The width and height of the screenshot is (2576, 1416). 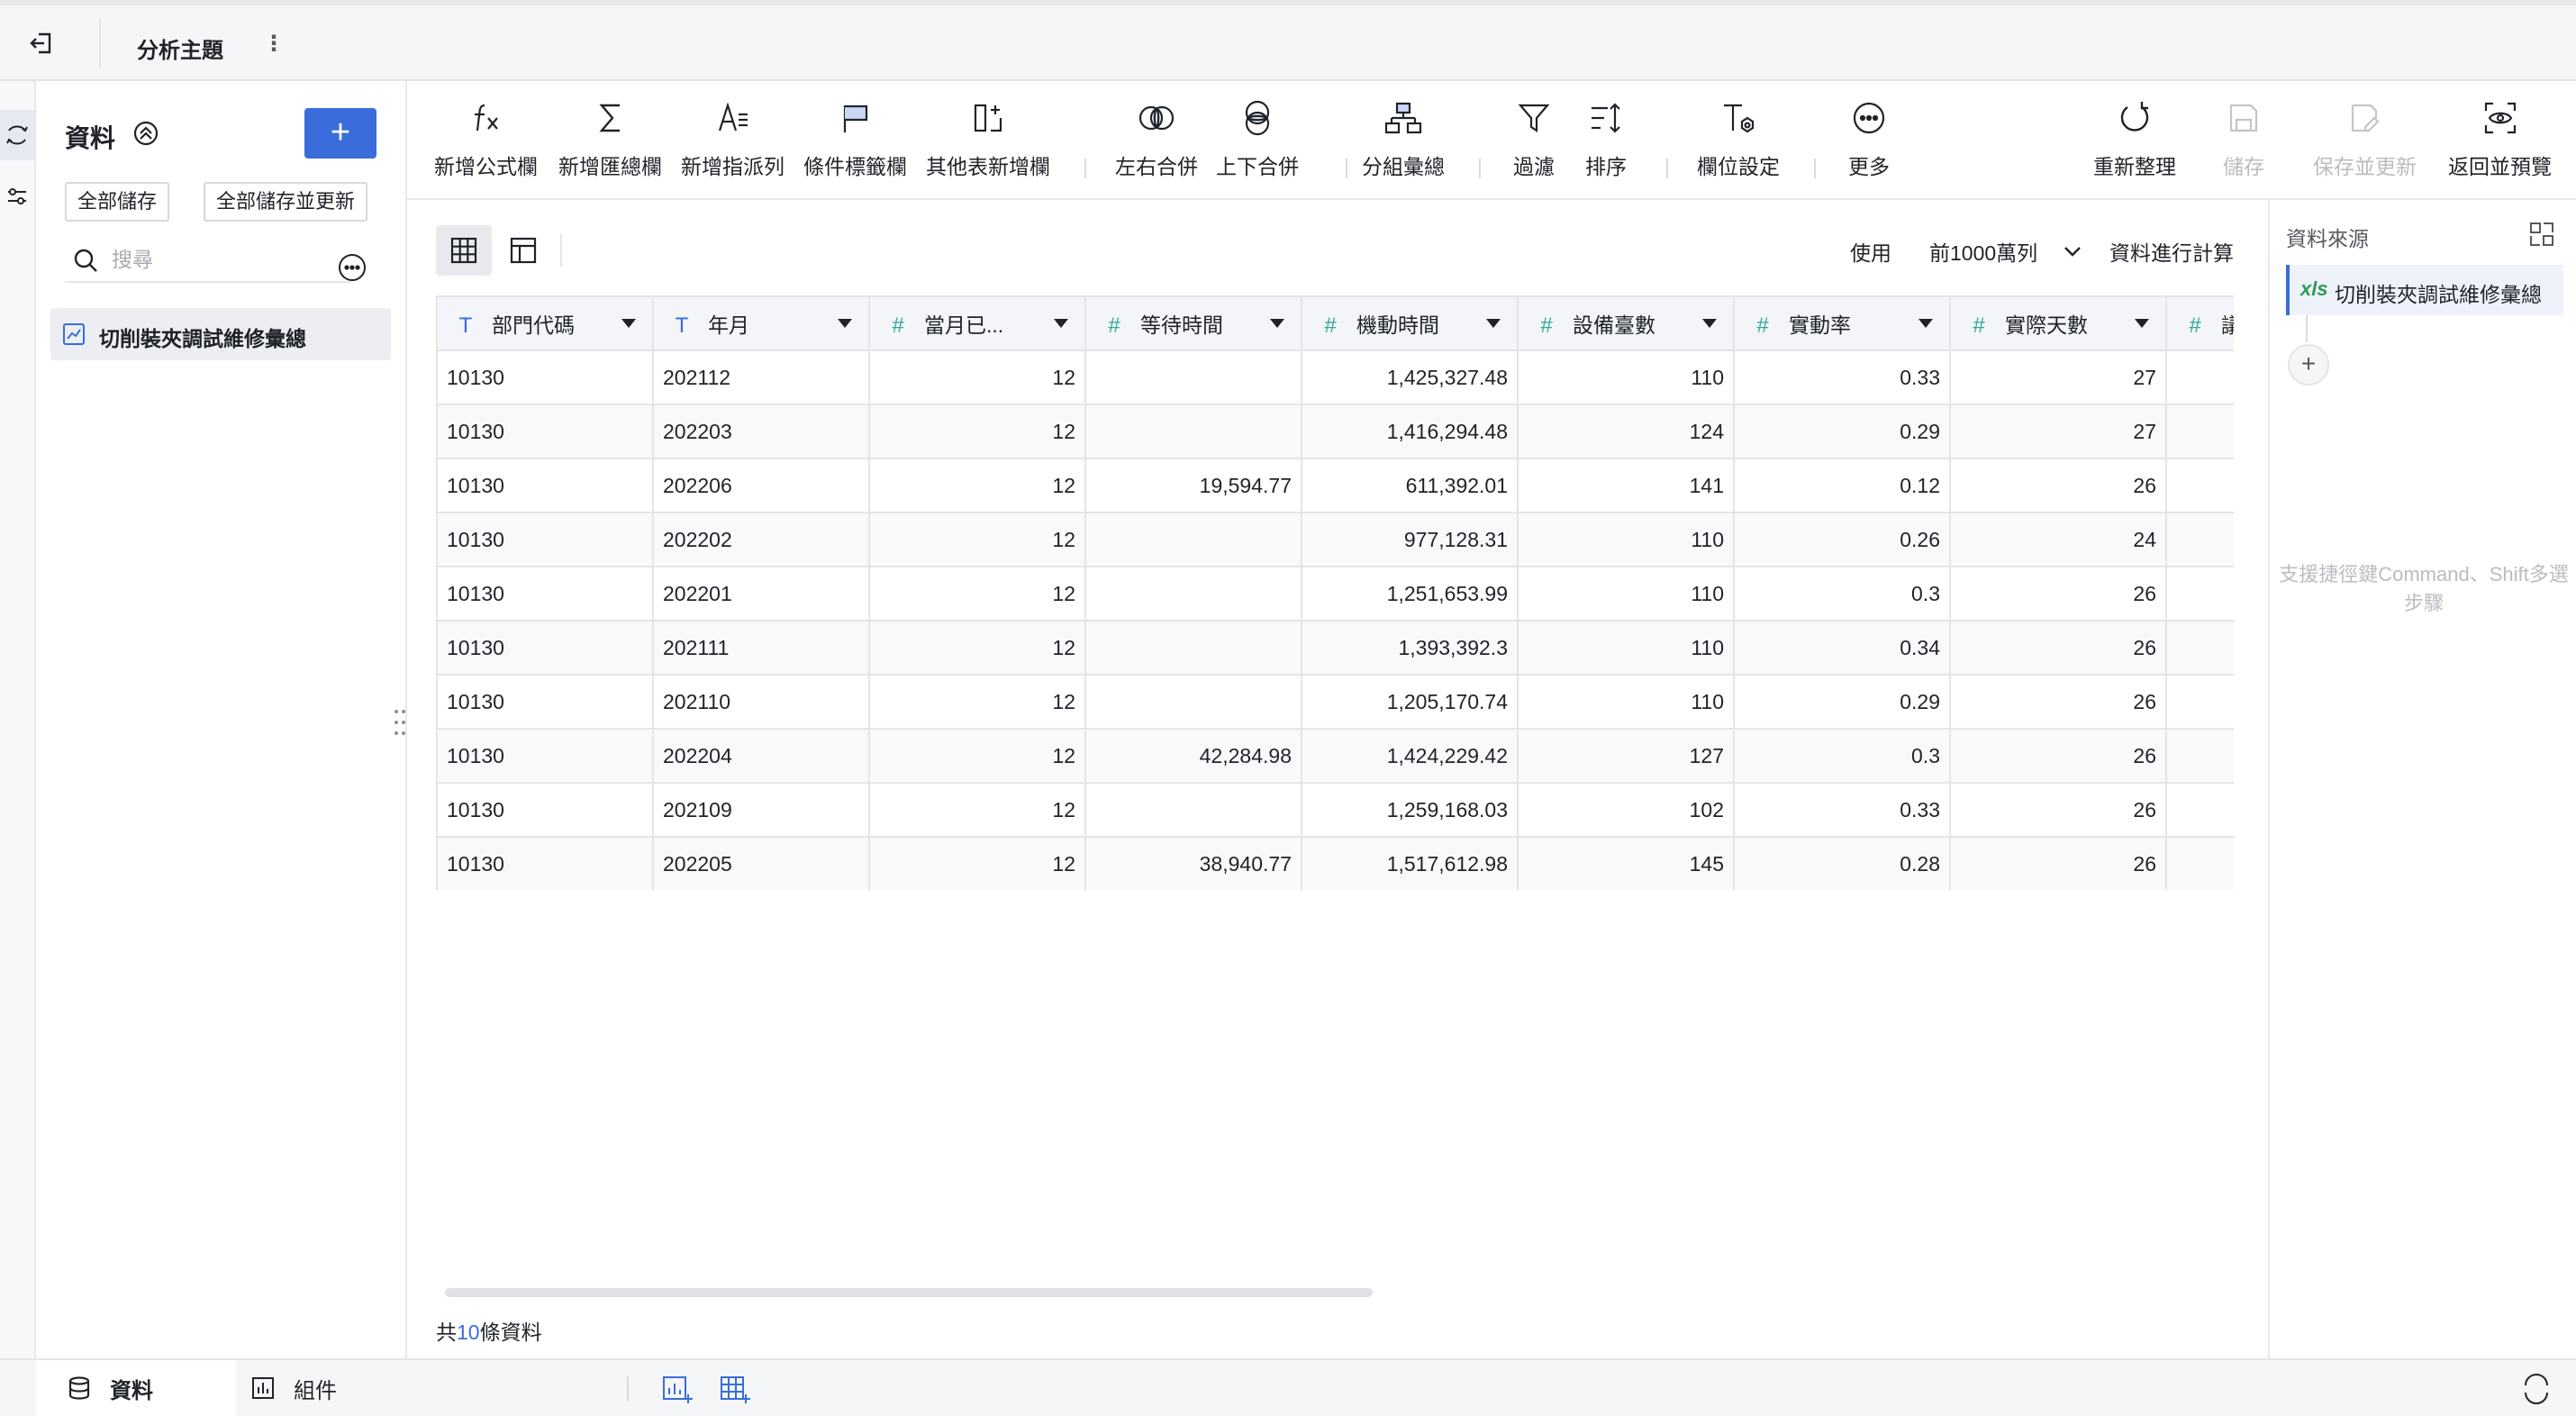 What do you see at coordinates (220, 334) in the screenshot?
I see `dataset-item: 切削裝夾調試維修彙總` at bounding box center [220, 334].